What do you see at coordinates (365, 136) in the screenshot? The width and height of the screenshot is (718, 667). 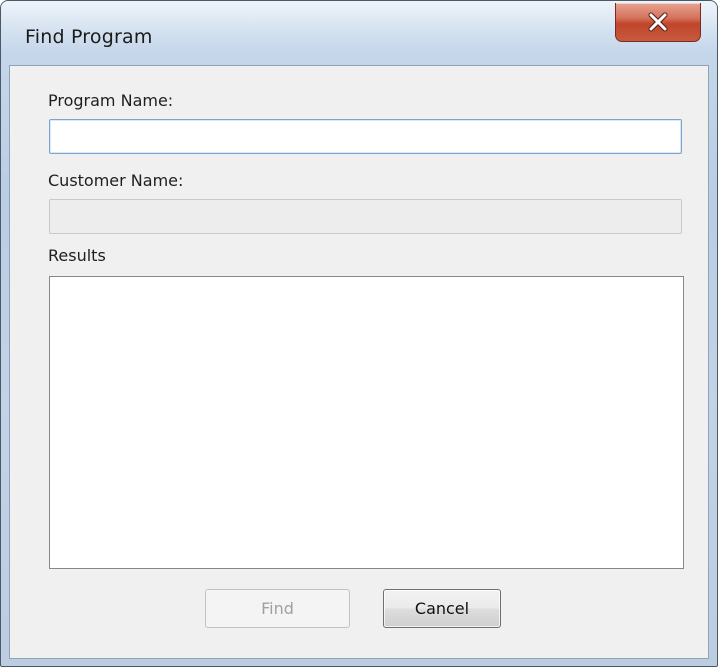 I see `program-name-input` at bounding box center [365, 136].